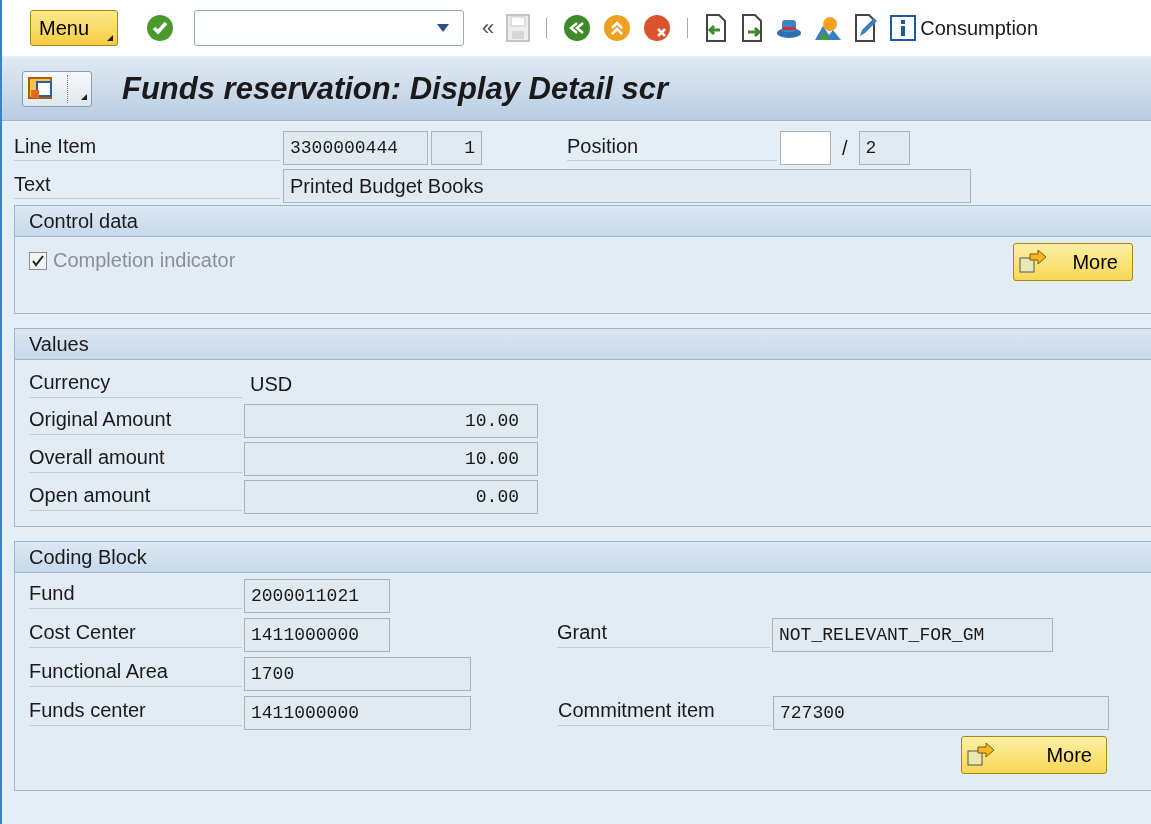  What do you see at coordinates (38, 260) in the screenshot?
I see `checkmark-icon` at bounding box center [38, 260].